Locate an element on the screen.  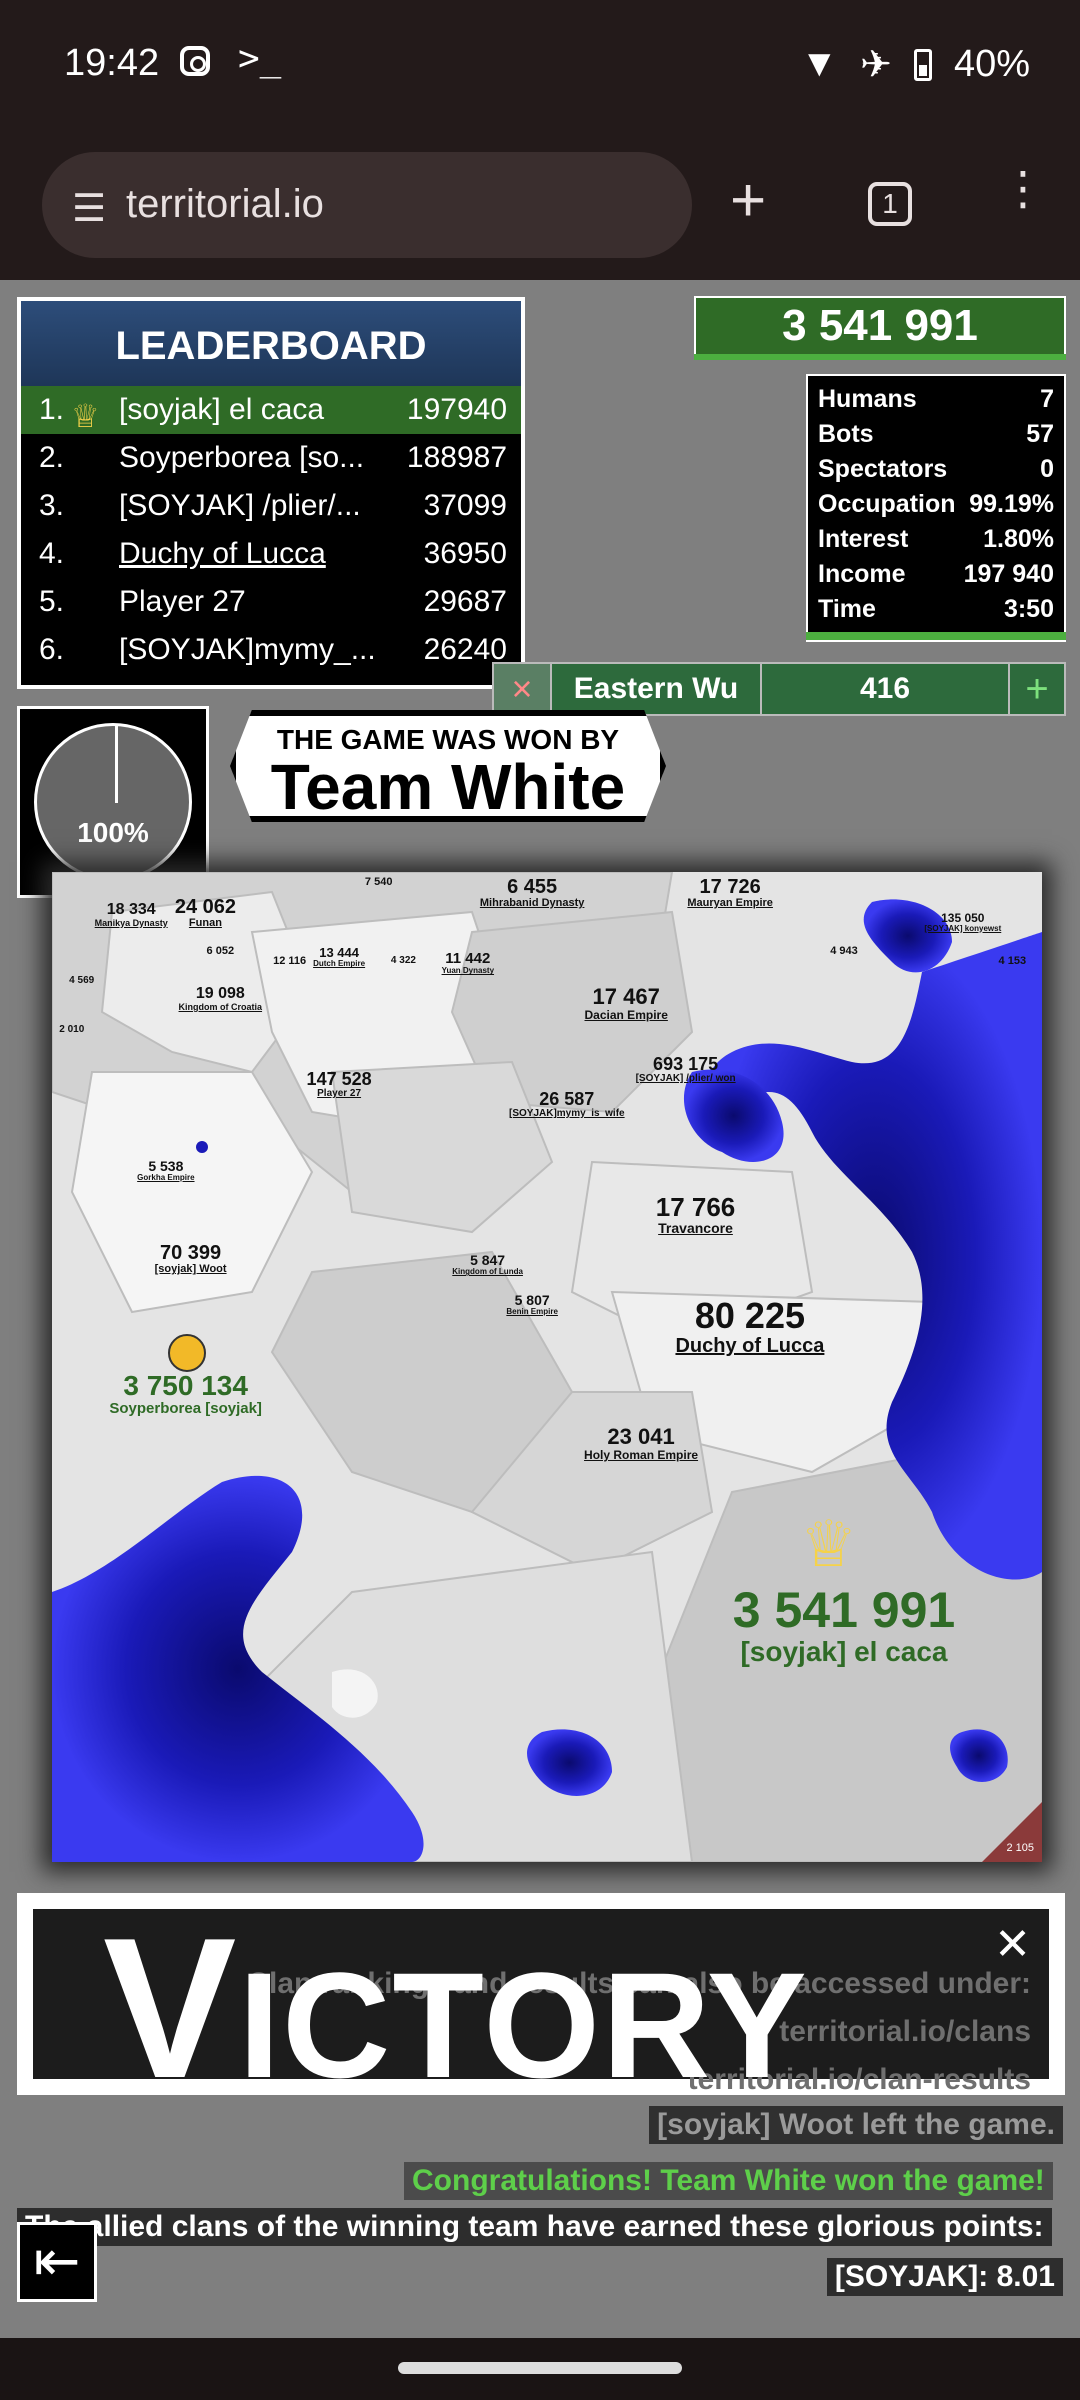
territory-count: 3 541 991 is located at coordinates (844, 1609).